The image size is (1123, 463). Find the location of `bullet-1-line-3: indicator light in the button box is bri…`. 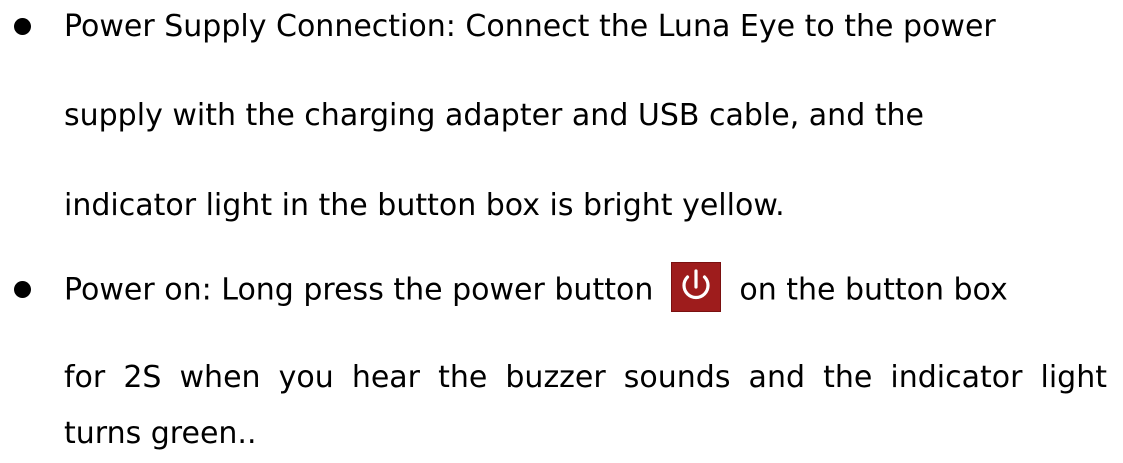

bullet-1-line-3: indicator light in the button box is bri… is located at coordinates (424, 205).